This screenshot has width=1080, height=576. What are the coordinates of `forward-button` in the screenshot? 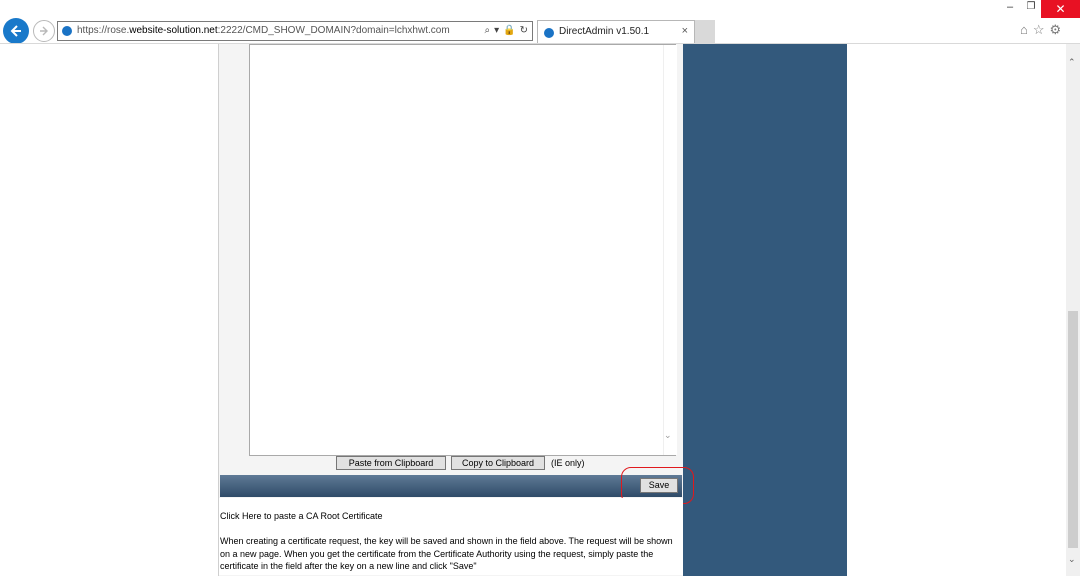 It's located at (44, 31).